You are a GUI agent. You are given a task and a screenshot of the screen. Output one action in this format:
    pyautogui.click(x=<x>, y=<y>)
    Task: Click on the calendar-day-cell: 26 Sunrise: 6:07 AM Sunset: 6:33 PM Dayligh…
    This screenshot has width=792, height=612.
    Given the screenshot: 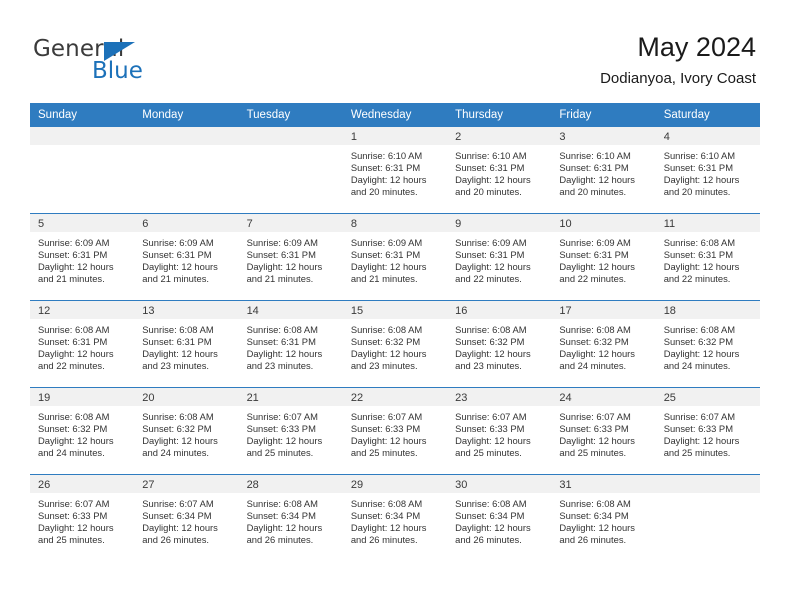 What is the action you would take?
    pyautogui.click(x=82, y=517)
    